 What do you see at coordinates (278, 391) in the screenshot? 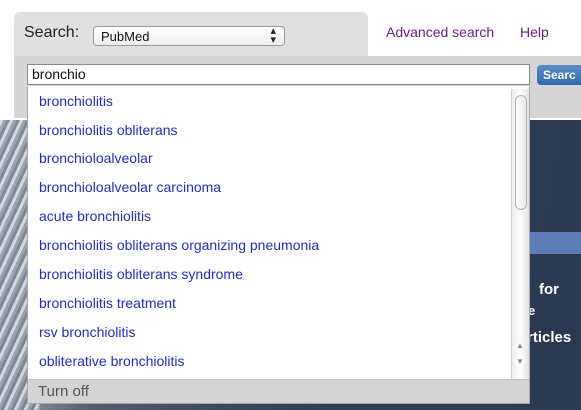
I see `turn-off-button: Turn off` at bounding box center [278, 391].